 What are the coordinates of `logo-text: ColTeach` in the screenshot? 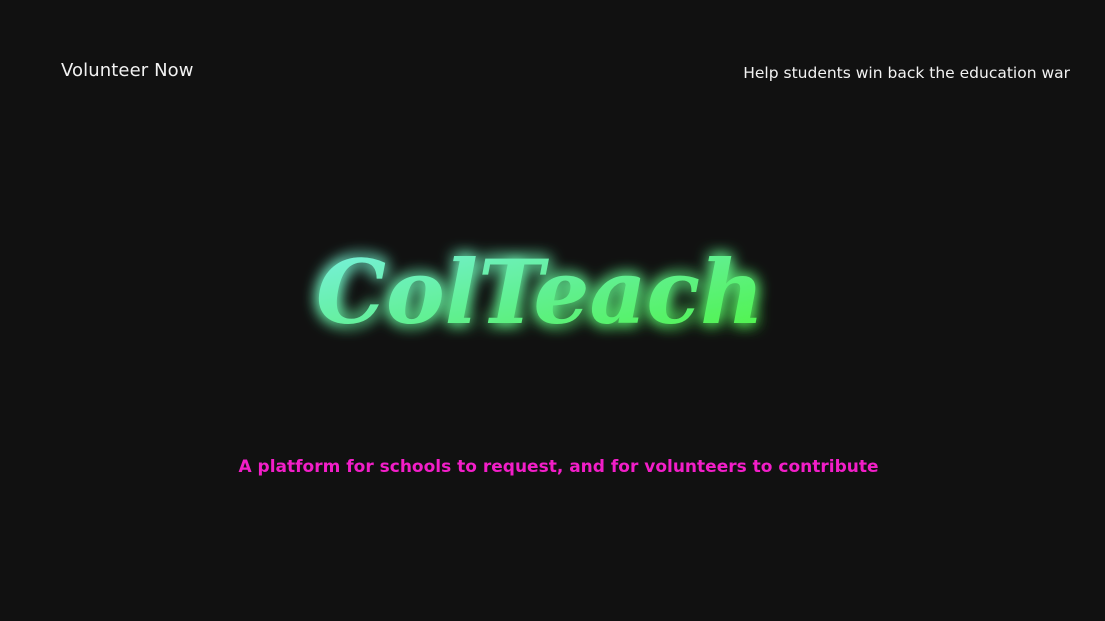 It's located at (540, 292).